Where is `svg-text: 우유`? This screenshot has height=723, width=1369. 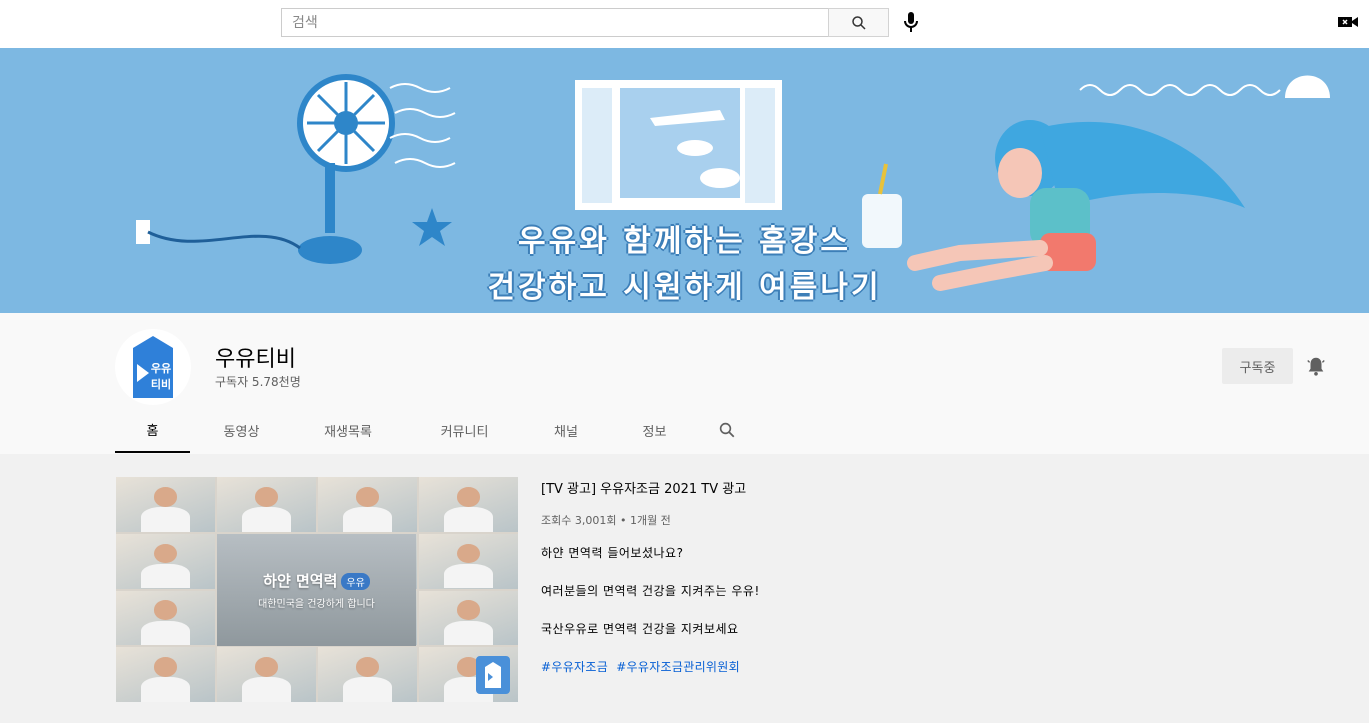 svg-text: 우유 is located at coordinates (161, 368).